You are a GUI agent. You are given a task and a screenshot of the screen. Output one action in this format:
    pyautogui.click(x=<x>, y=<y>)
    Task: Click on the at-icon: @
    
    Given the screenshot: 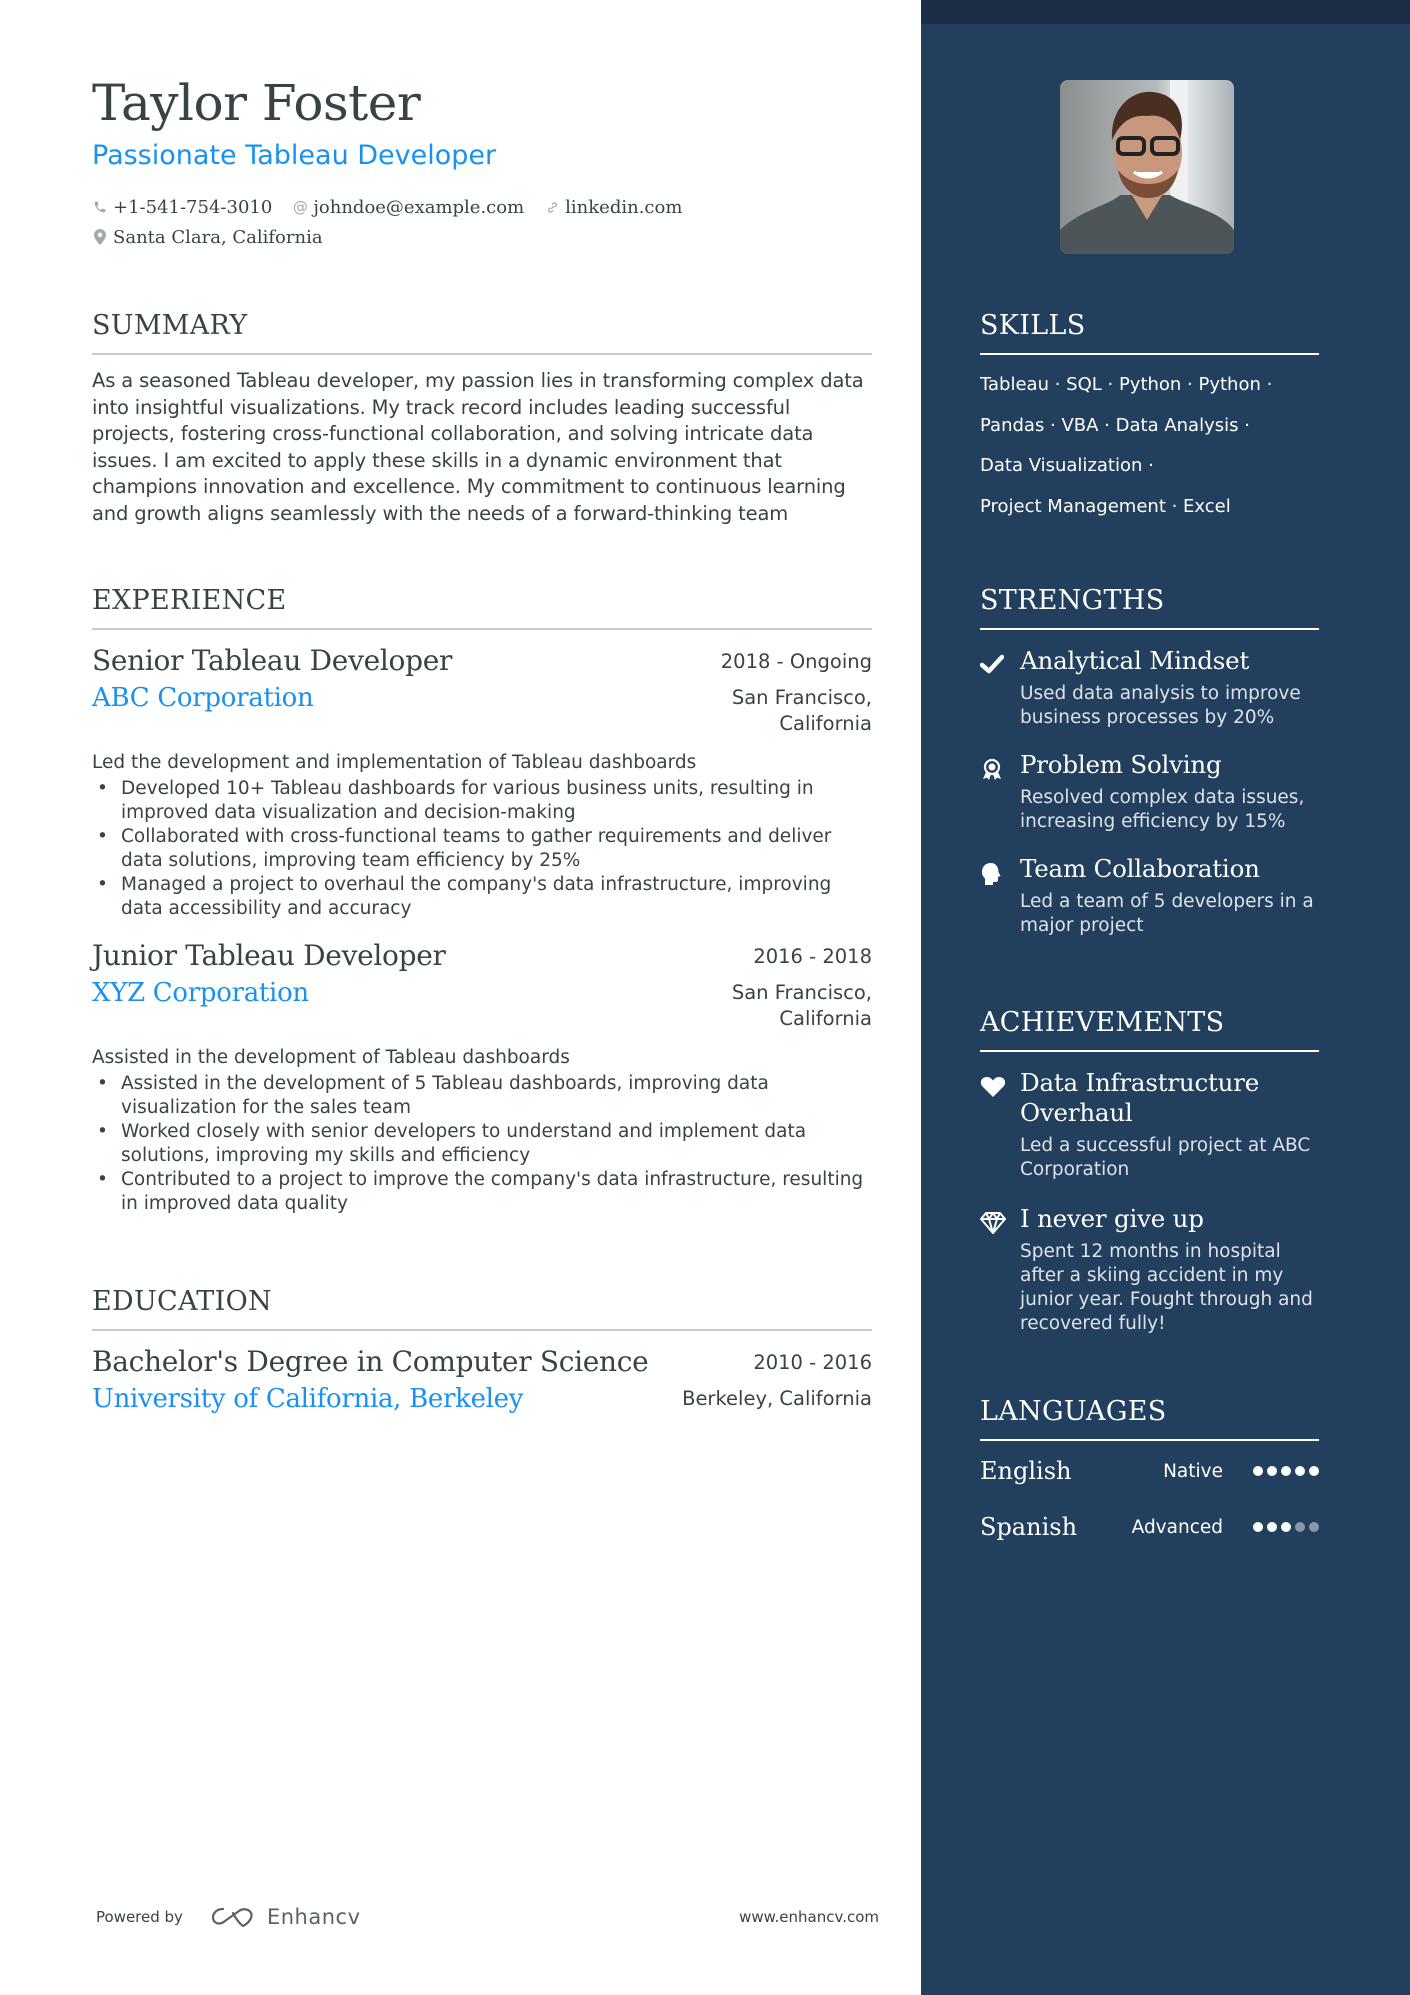 What is the action you would take?
    pyautogui.click(x=300, y=207)
    